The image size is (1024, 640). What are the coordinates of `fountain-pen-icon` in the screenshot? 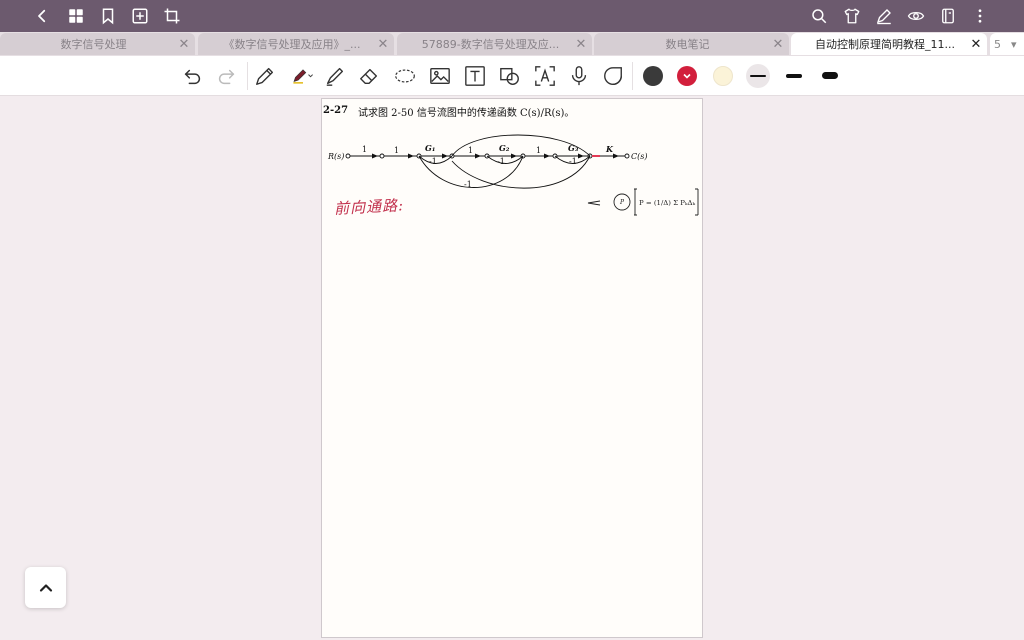 It's located at (265, 76).